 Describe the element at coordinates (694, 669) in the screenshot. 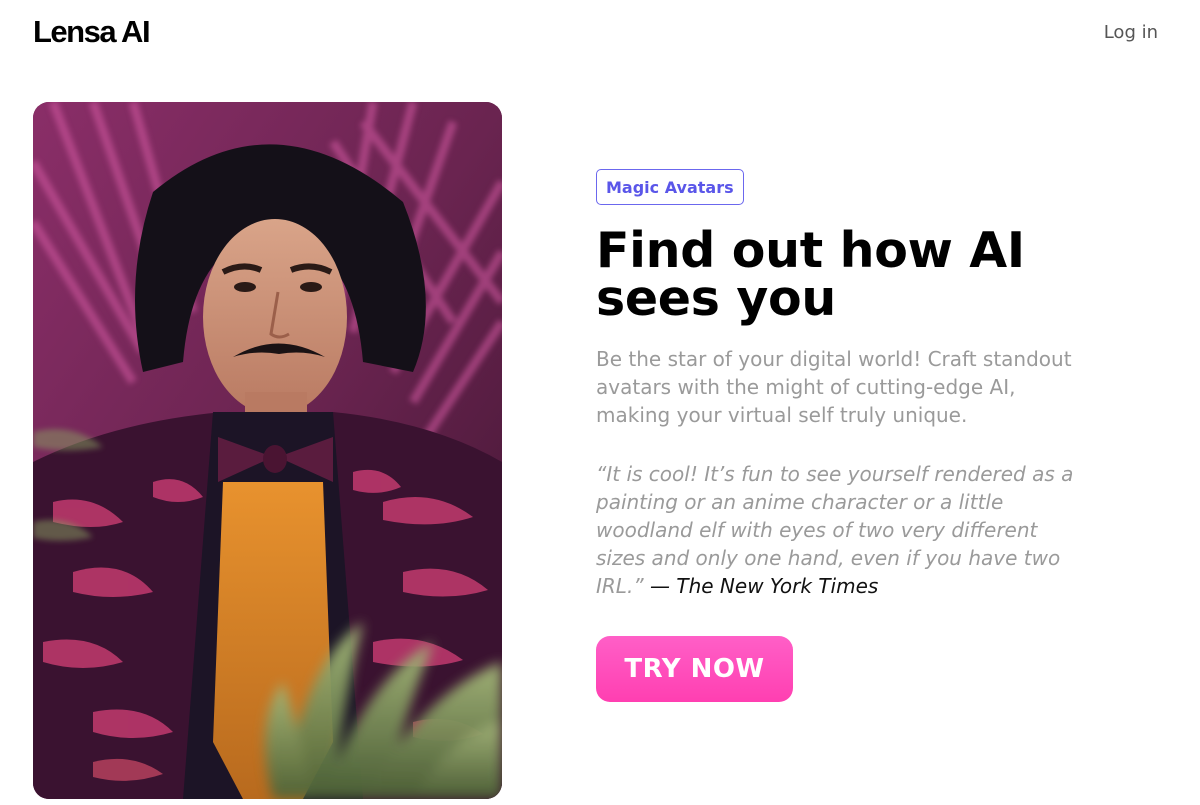

I see `try-now-button: TRY NOW` at that location.